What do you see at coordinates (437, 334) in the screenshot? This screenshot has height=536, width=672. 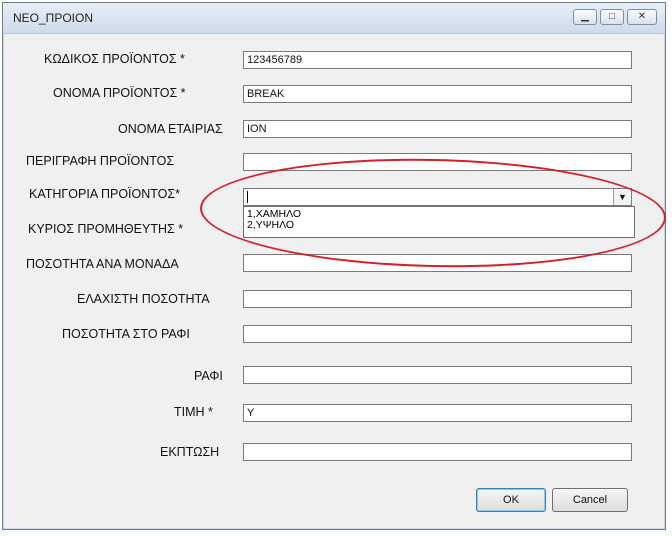 I see `shelf-qty-input` at bounding box center [437, 334].